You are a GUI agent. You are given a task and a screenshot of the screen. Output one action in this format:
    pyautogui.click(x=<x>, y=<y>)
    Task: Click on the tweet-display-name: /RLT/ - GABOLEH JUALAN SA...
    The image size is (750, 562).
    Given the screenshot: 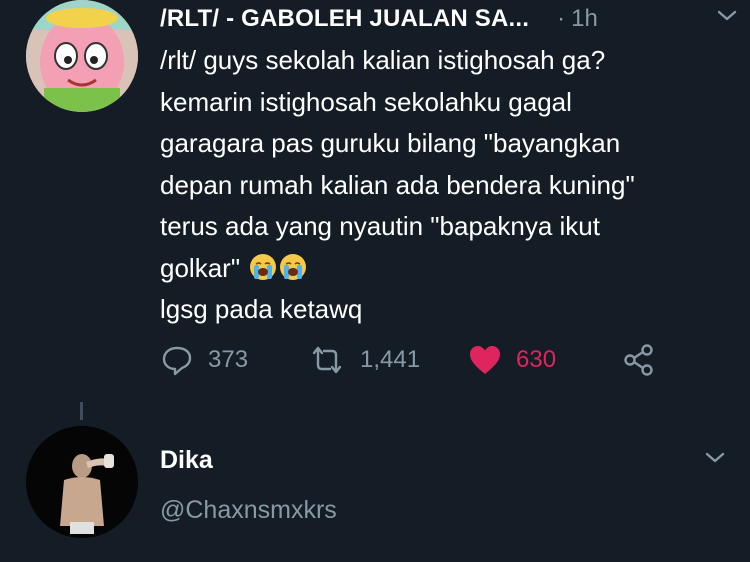 What is the action you would take?
    pyautogui.click(x=344, y=19)
    